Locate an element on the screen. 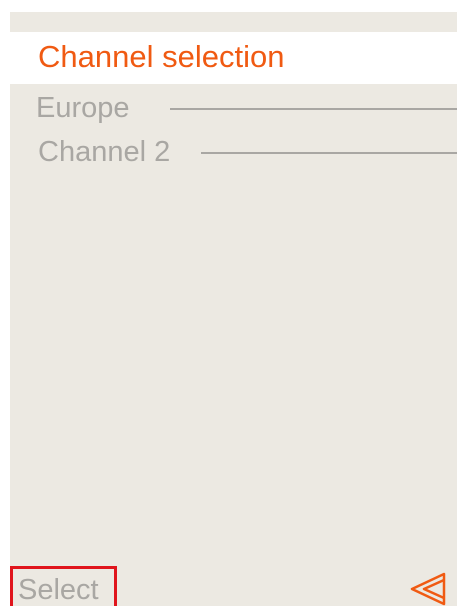 The image size is (457, 606). list-item-label: Europe is located at coordinates (83, 108).